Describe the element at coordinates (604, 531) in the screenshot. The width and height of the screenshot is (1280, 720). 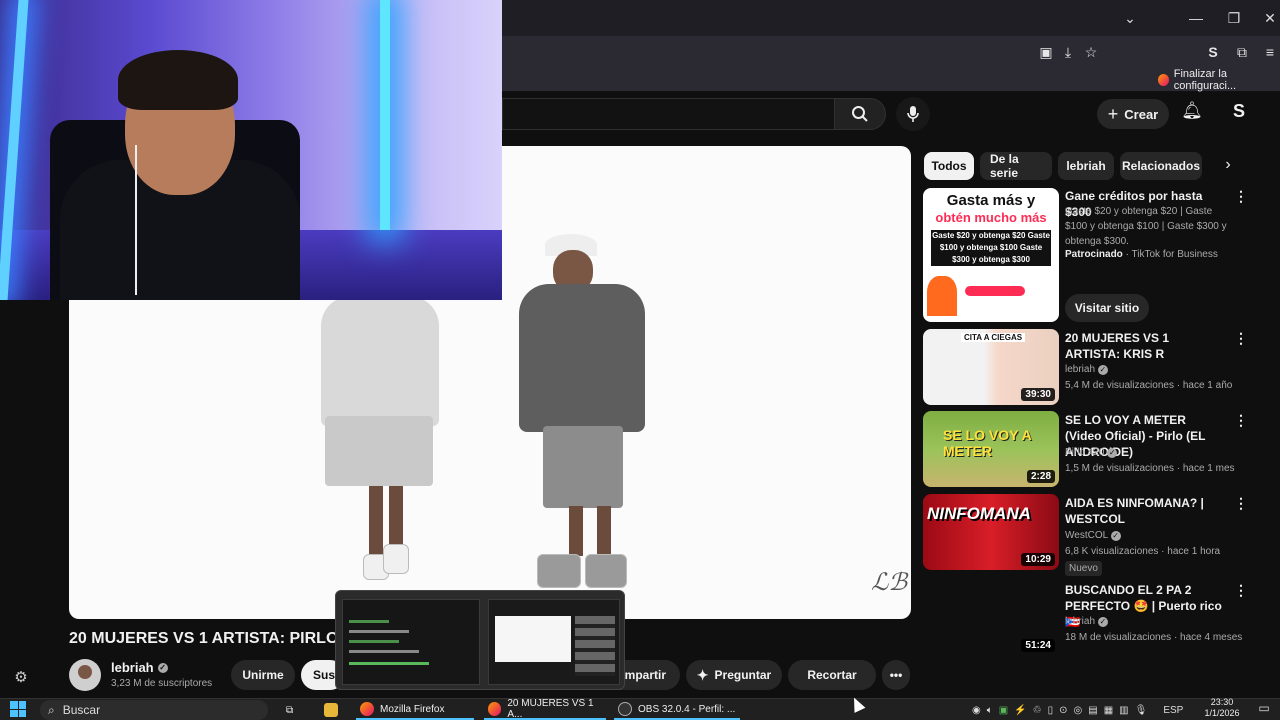
I see `video-person-right-leg` at that location.